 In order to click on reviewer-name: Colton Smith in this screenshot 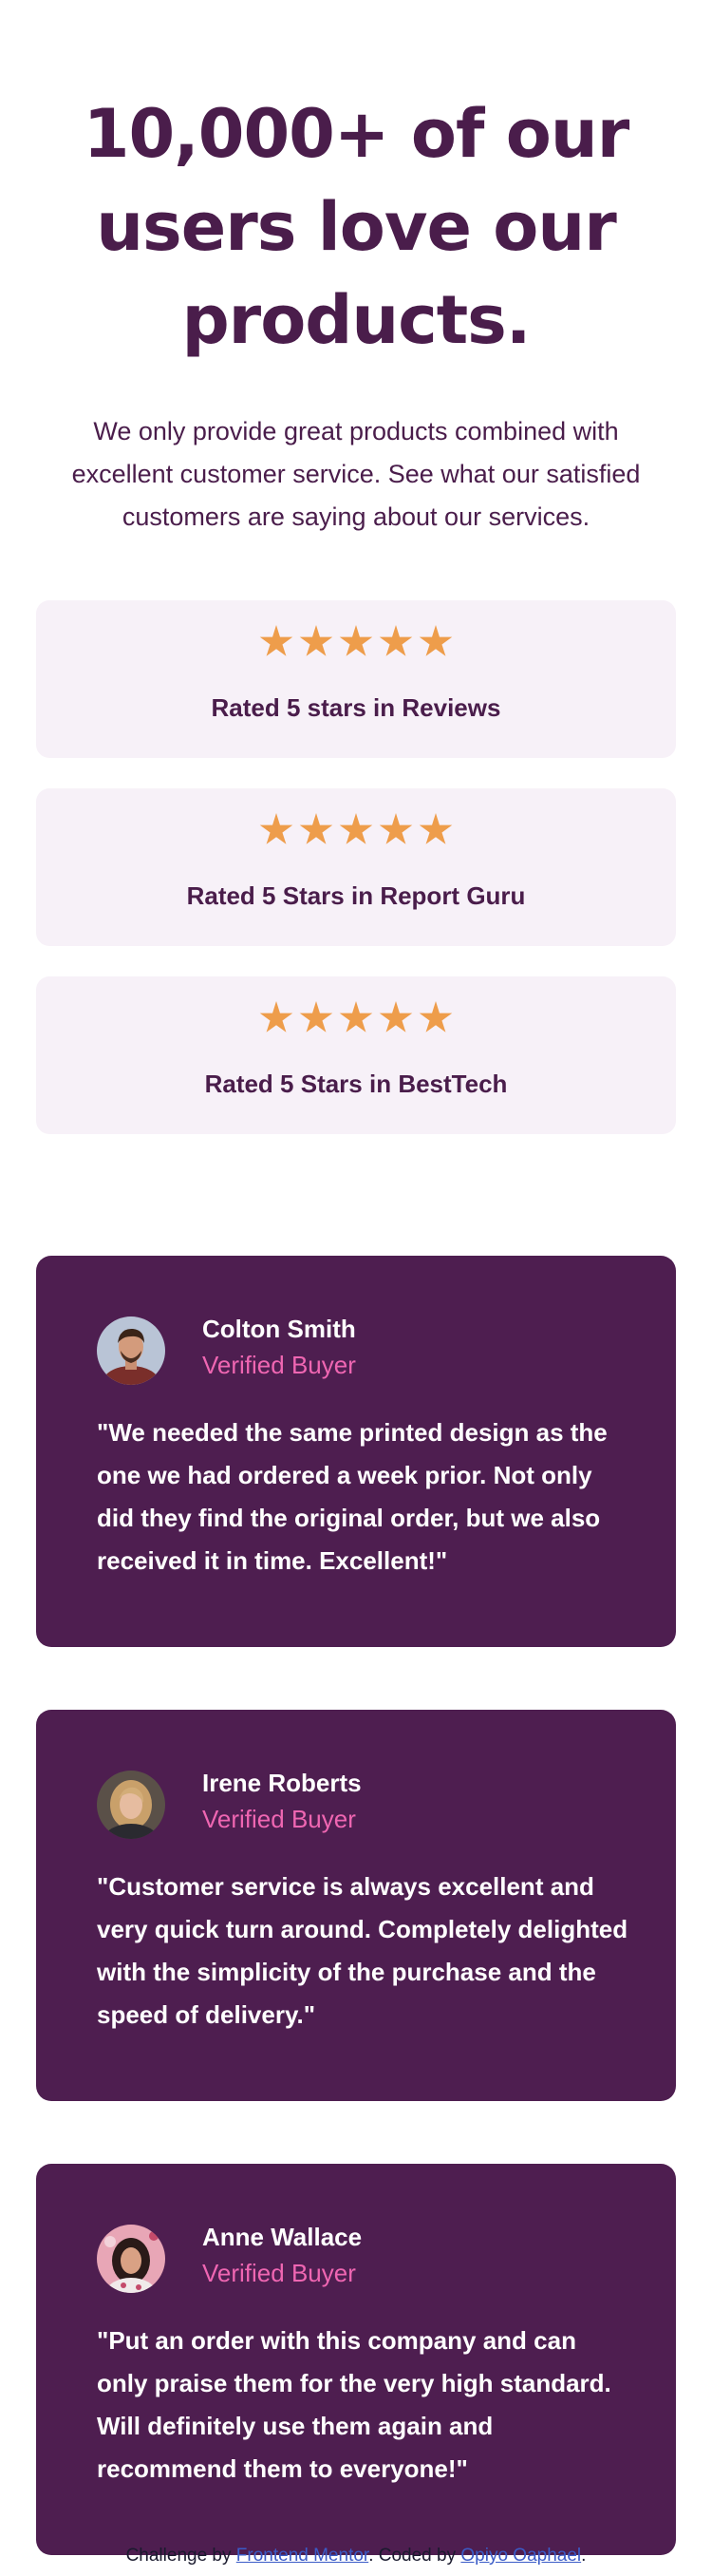, I will do `click(279, 1329)`.